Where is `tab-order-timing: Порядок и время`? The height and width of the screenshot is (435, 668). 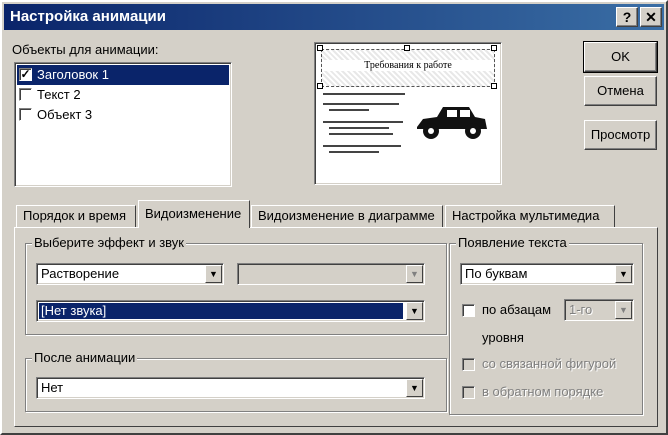 tab-order-timing: Порядок и время is located at coordinates (76, 216).